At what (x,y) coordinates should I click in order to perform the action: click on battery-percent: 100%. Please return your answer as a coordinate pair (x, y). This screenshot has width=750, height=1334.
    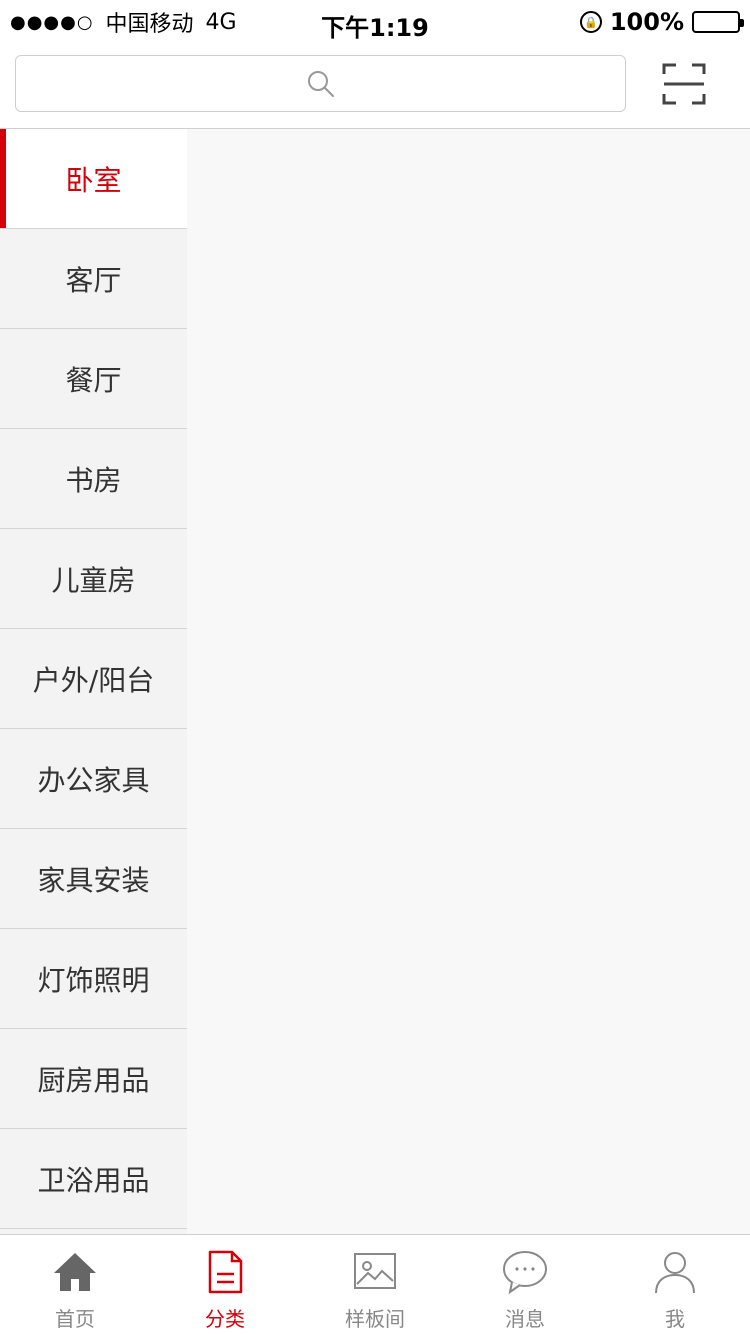
    Looking at the image, I should click on (646, 22).